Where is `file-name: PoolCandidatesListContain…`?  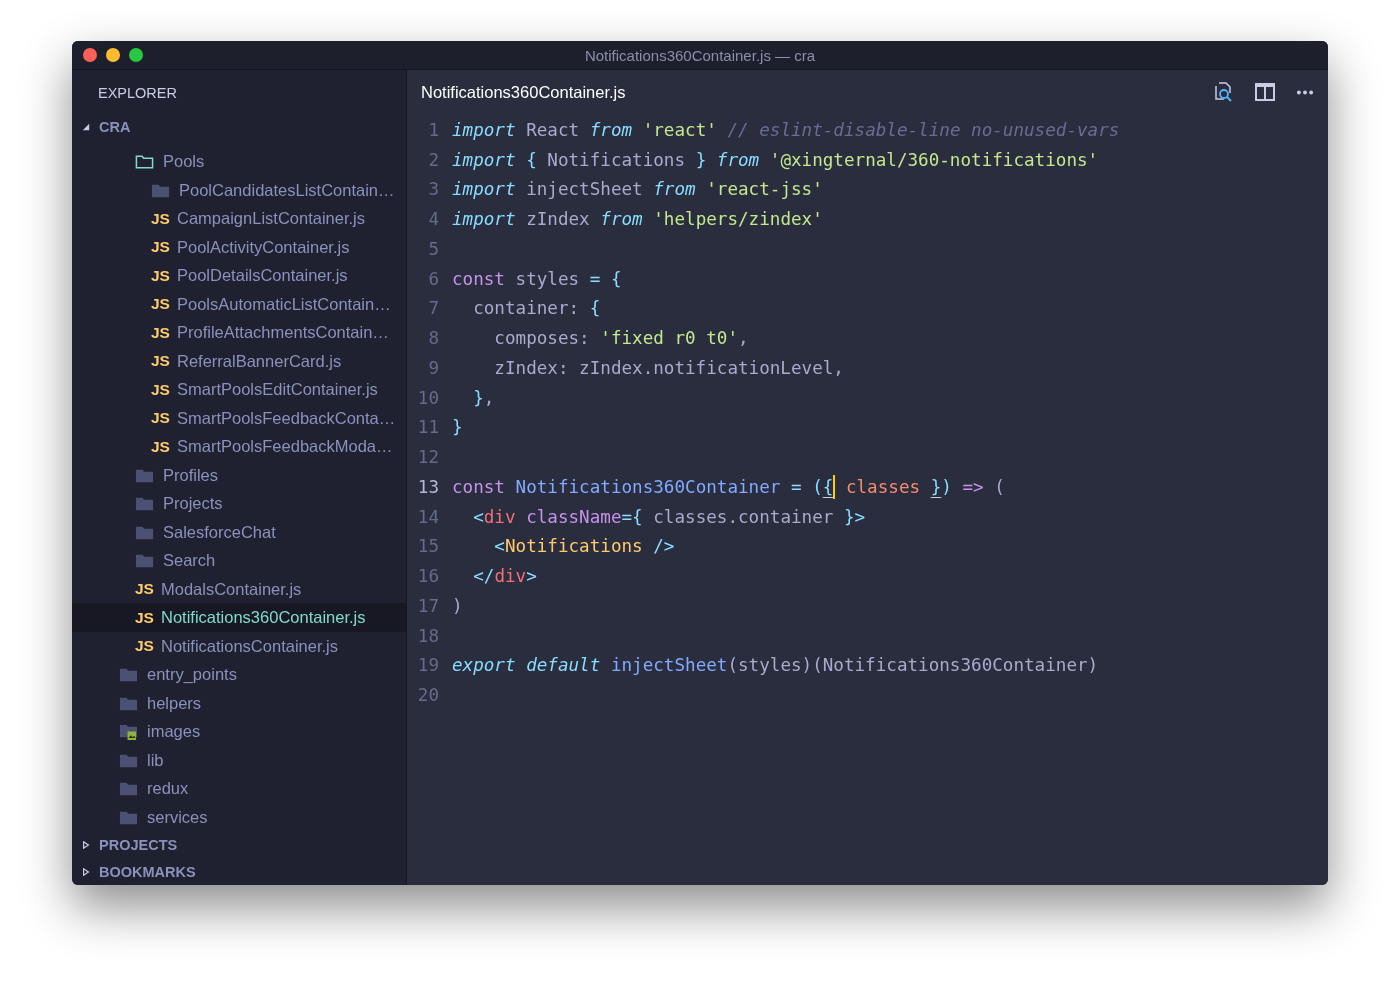 file-name: PoolCandidatesListContain… is located at coordinates (287, 190).